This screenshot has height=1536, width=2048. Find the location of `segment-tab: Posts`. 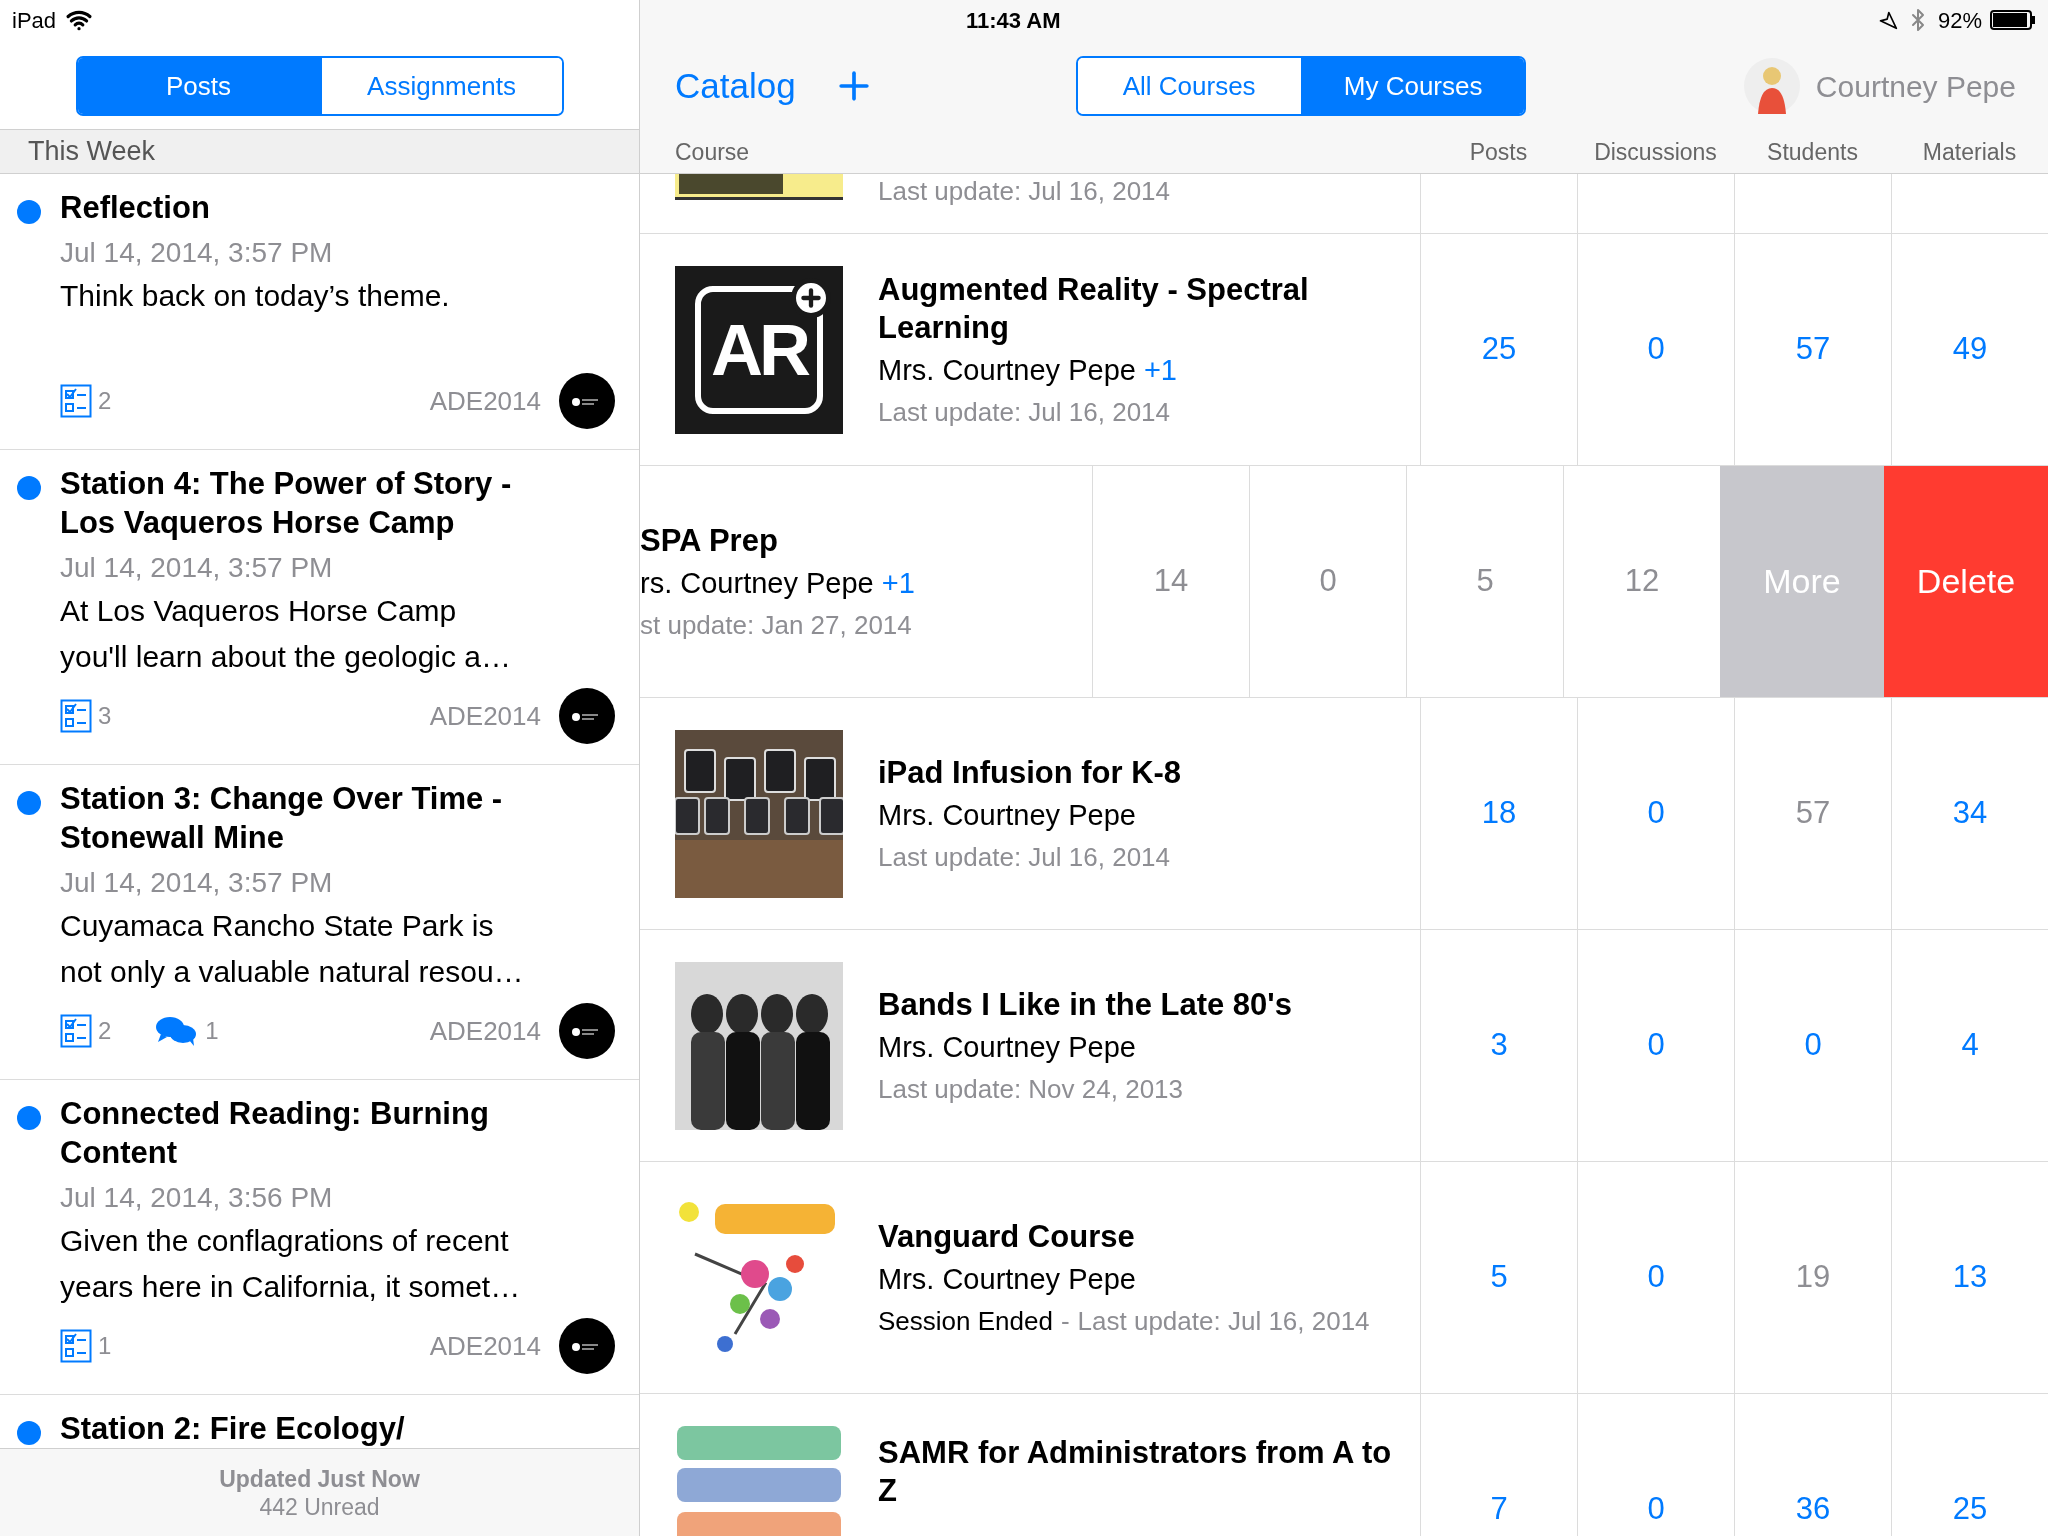

segment-tab: Posts is located at coordinates (198, 86).